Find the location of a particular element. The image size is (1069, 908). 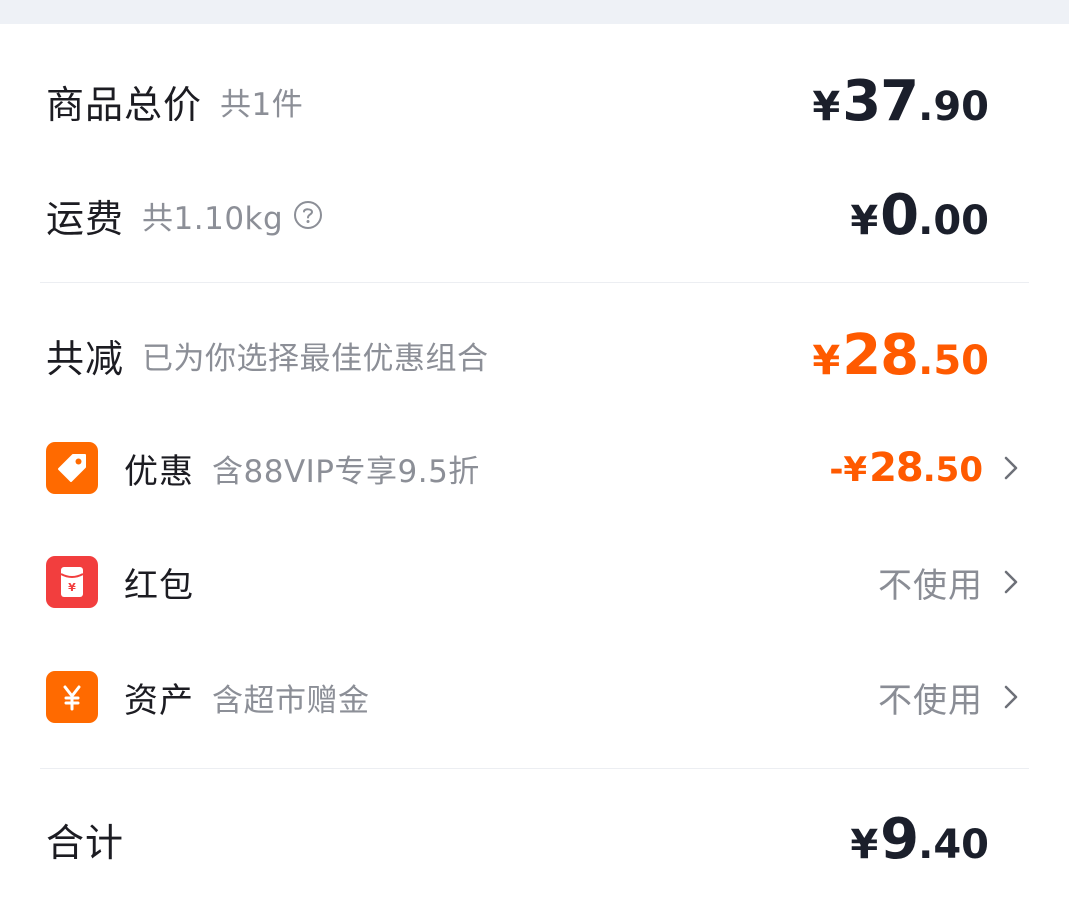

assets-value: 不使用 is located at coordinates (951, 697).